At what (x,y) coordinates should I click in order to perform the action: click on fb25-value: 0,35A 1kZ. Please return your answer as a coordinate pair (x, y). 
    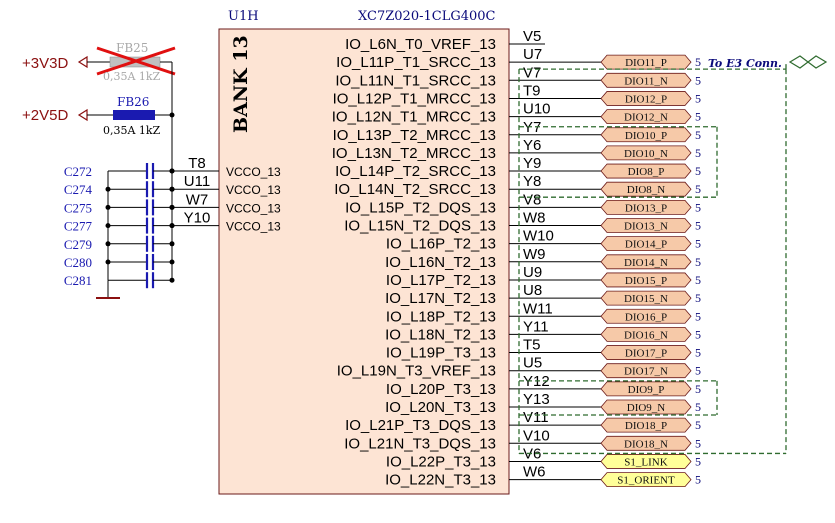
    Looking at the image, I should click on (132, 76).